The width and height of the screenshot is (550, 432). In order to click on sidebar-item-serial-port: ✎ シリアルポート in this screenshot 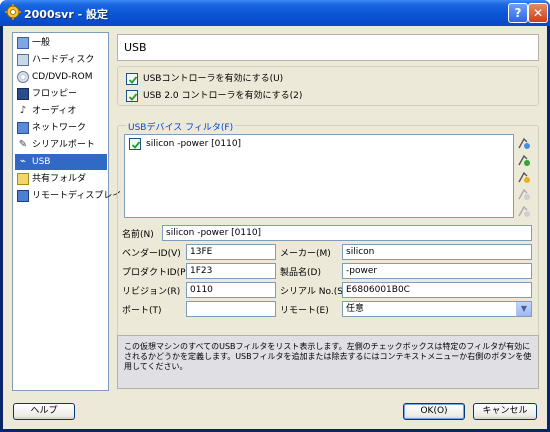, I will do `click(61, 145)`.